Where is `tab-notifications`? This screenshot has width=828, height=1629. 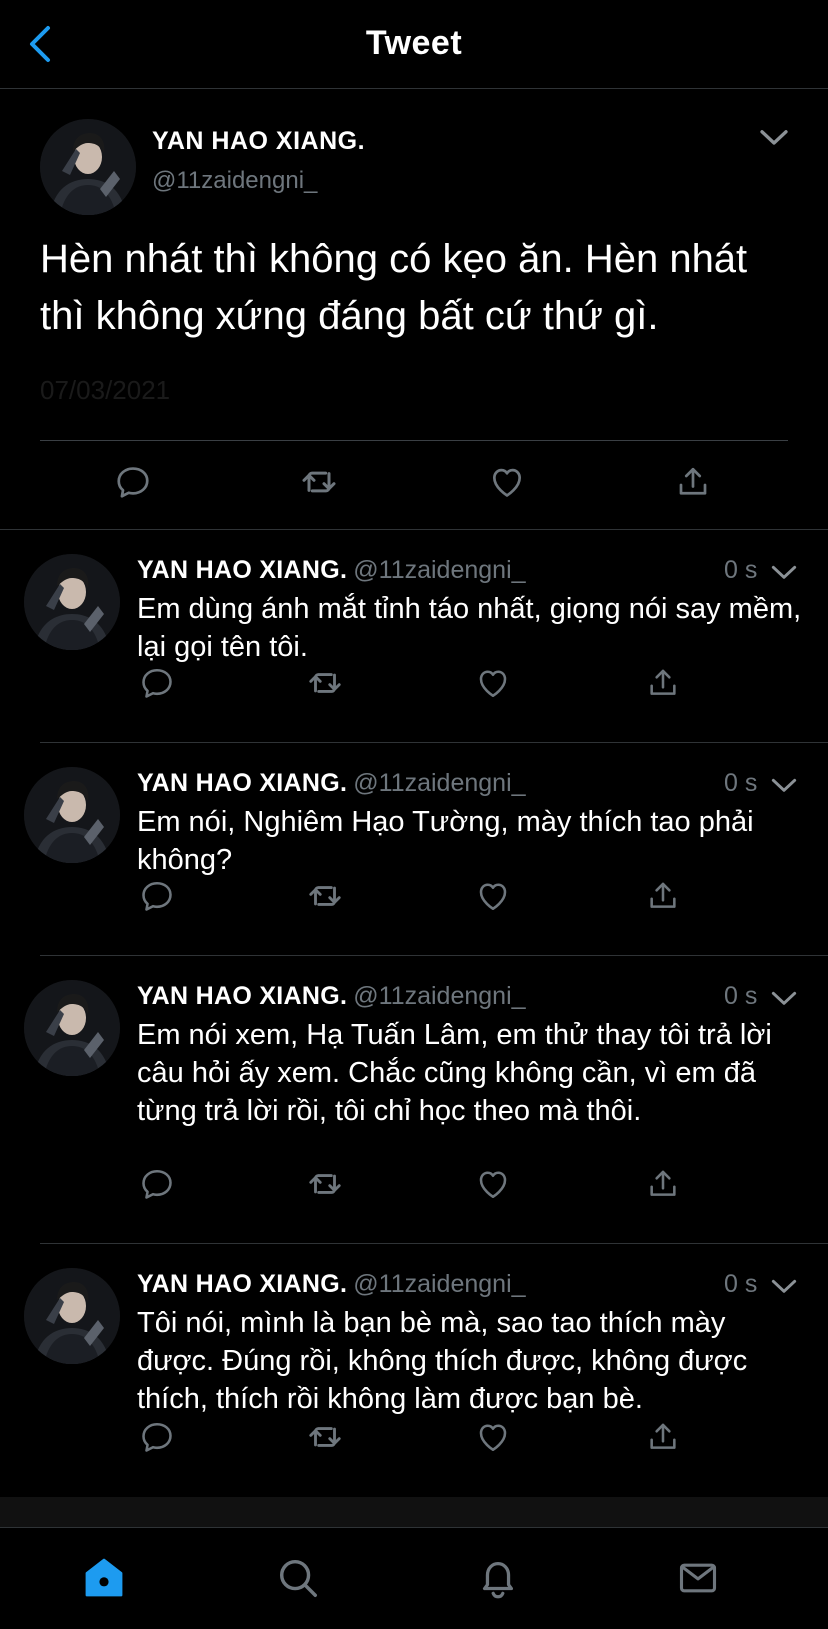 tab-notifications is located at coordinates (498, 1578).